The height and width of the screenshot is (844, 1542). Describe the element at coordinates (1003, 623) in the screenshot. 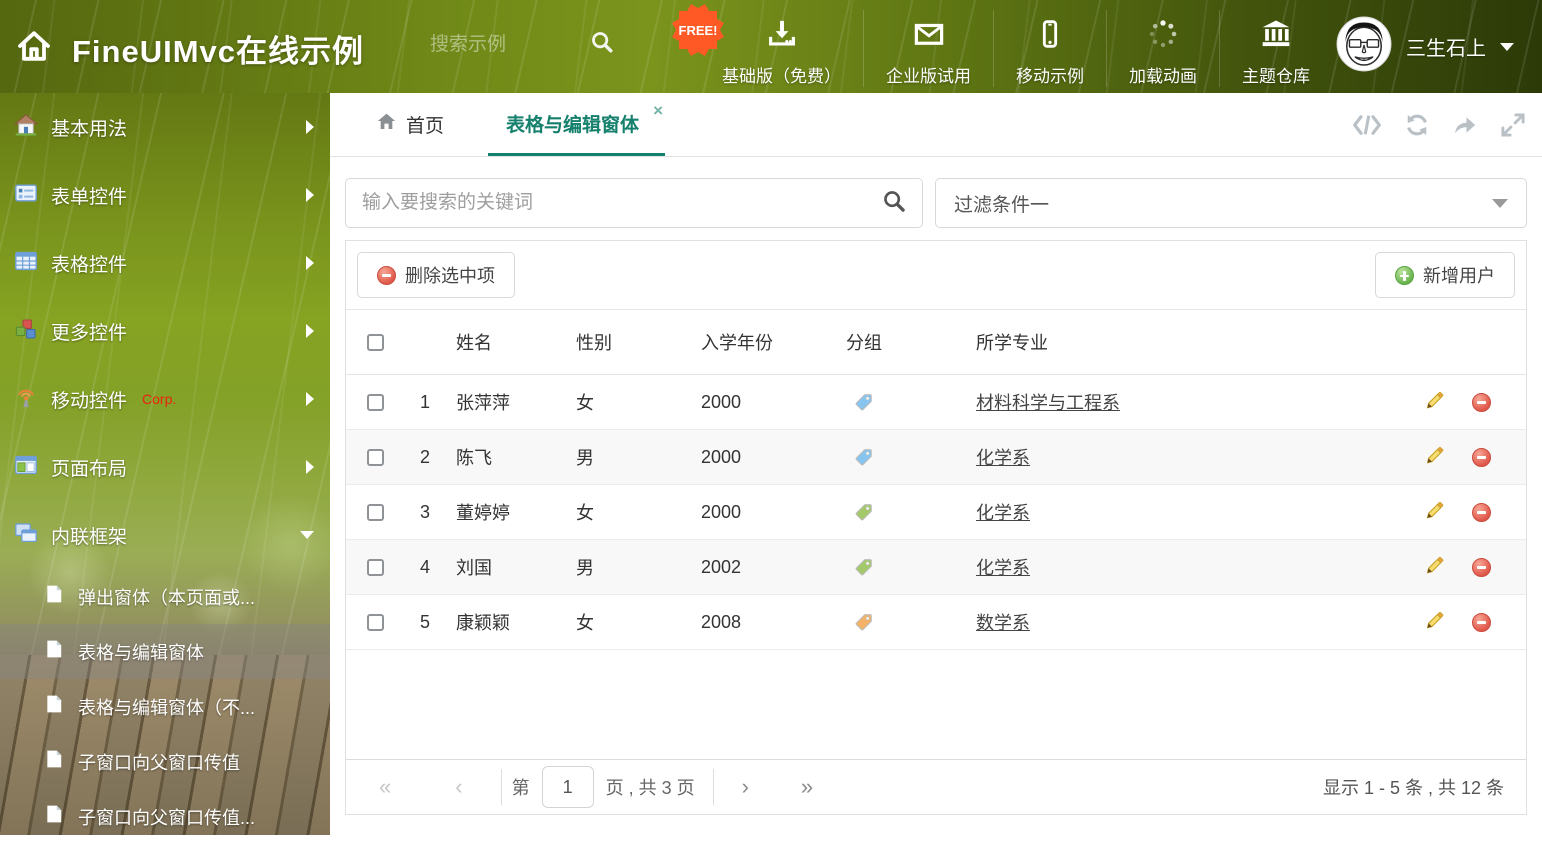

I see `major-link: 数学系` at that location.